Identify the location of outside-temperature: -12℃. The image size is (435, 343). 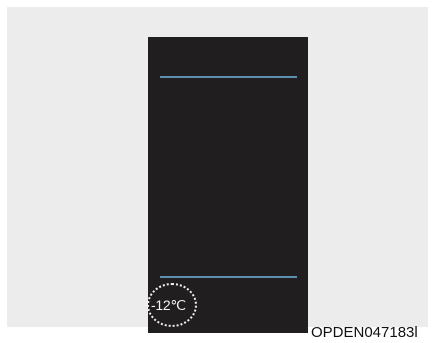
(168, 305).